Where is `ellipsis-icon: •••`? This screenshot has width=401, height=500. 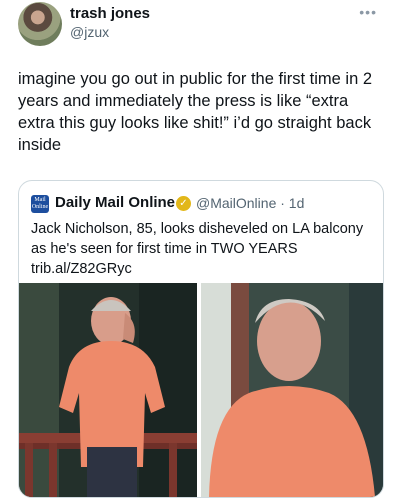 ellipsis-icon: ••• is located at coordinates (368, 12).